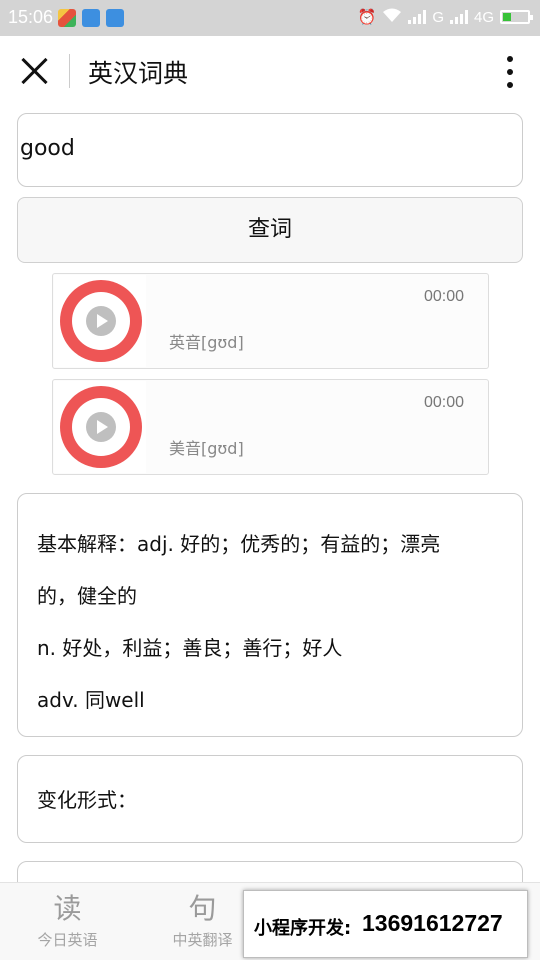 The height and width of the screenshot is (960, 540). What do you see at coordinates (206, 342) in the screenshot?
I see `audio-label: 英音[gʊd]` at bounding box center [206, 342].